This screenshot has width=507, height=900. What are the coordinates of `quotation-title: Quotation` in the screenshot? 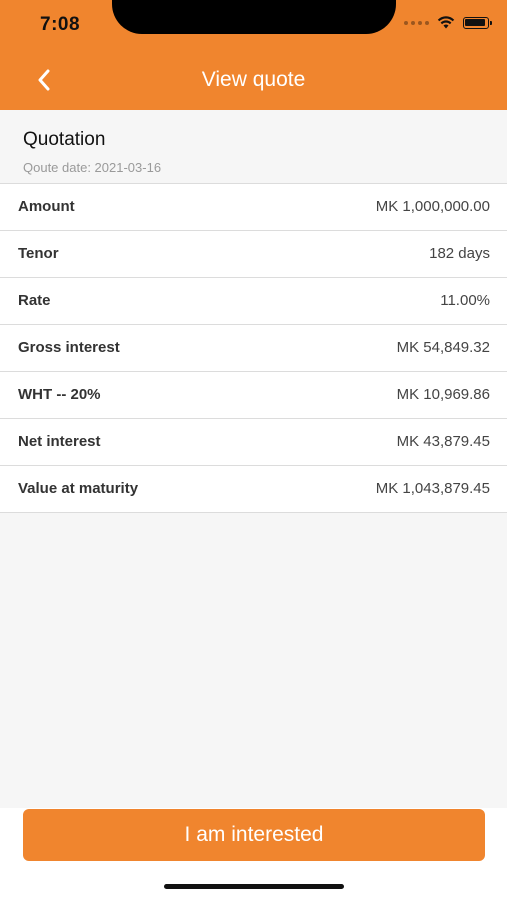 It's located at (64, 139).